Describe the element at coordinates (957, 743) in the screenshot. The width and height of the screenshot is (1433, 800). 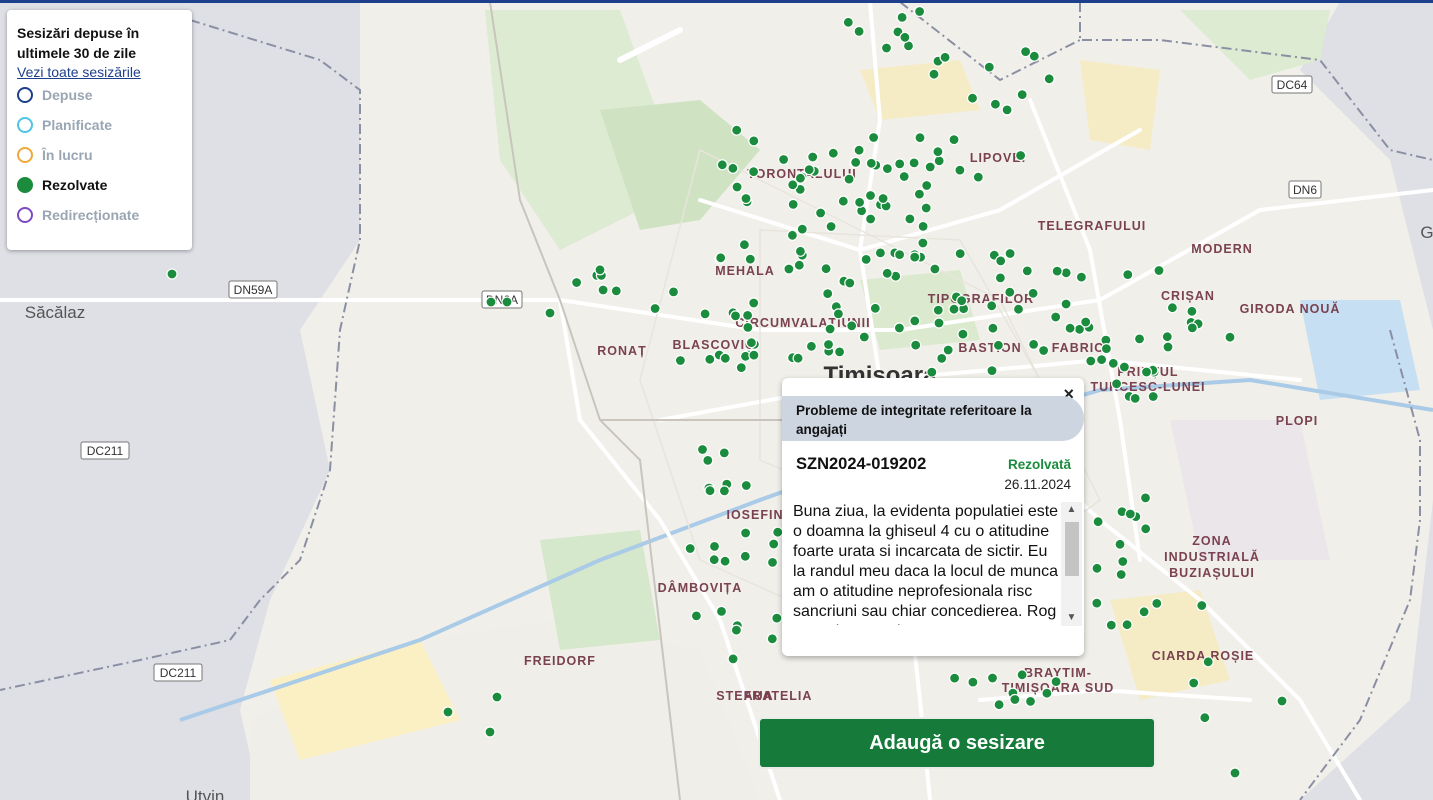
I see `add-report-button: Adaugă o sesizare` at that location.